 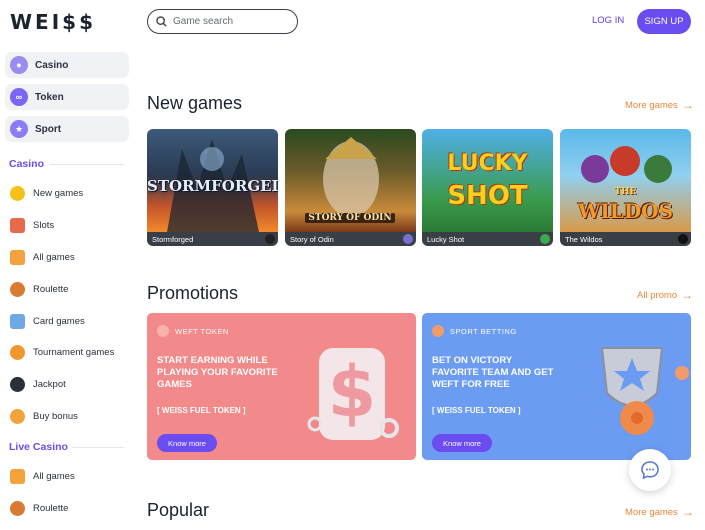 What do you see at coordinates (476, 410) in the screenshot?
I see `promo-subtitle: [ WEISS FUEL TOKEN ]` at bounding box center [476, 410].